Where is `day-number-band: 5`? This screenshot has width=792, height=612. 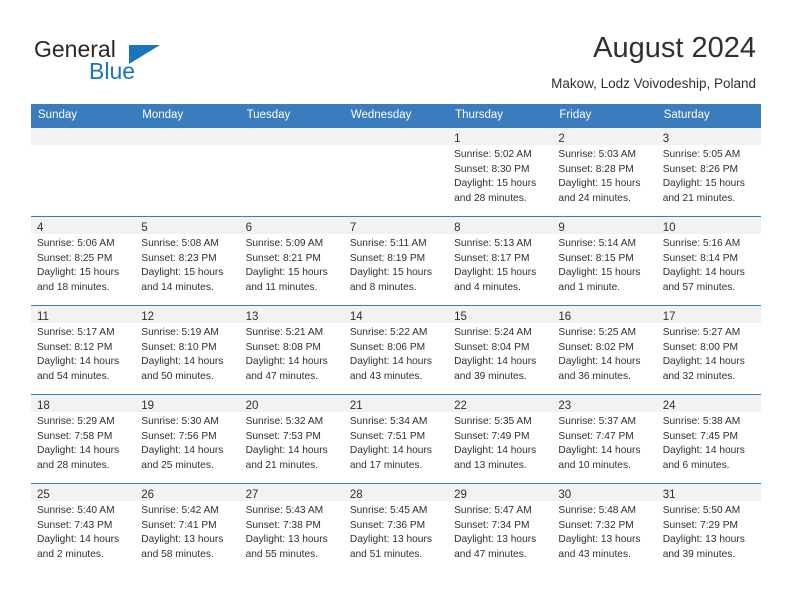
day-number-band: 5 is located at coordinates (187, 225).